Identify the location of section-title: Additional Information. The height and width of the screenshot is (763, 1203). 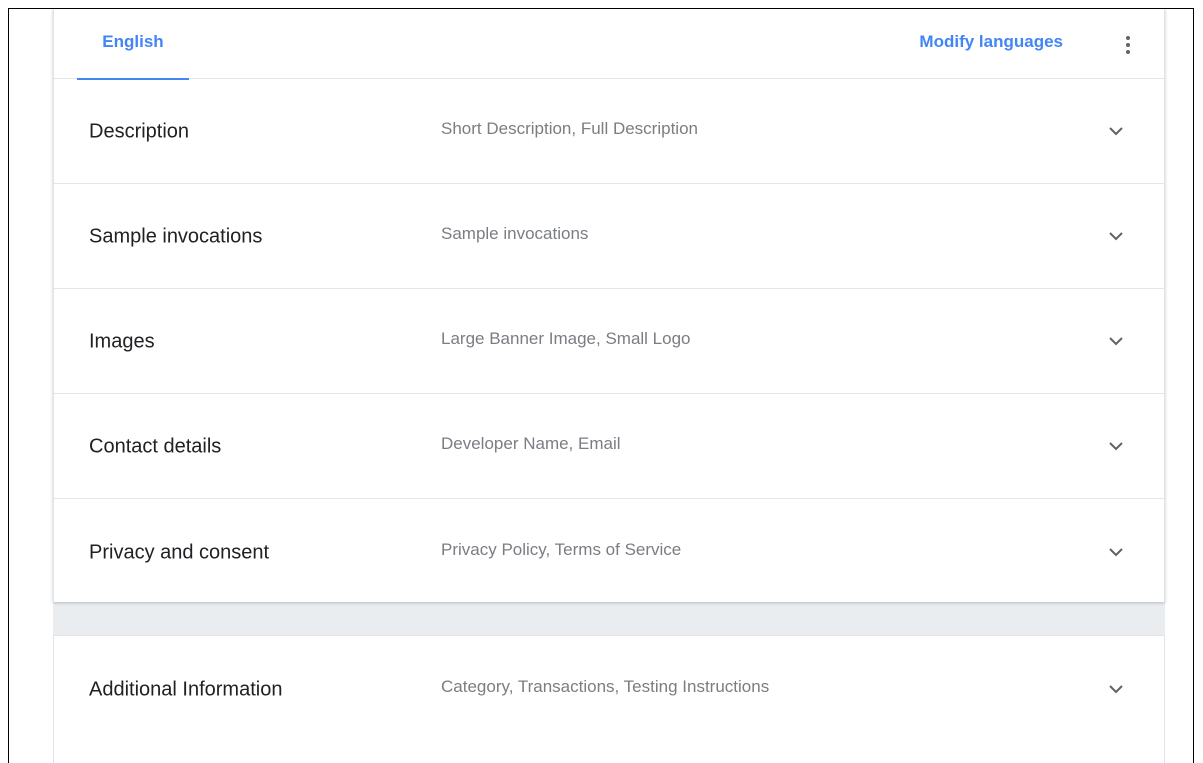
(186, 689).